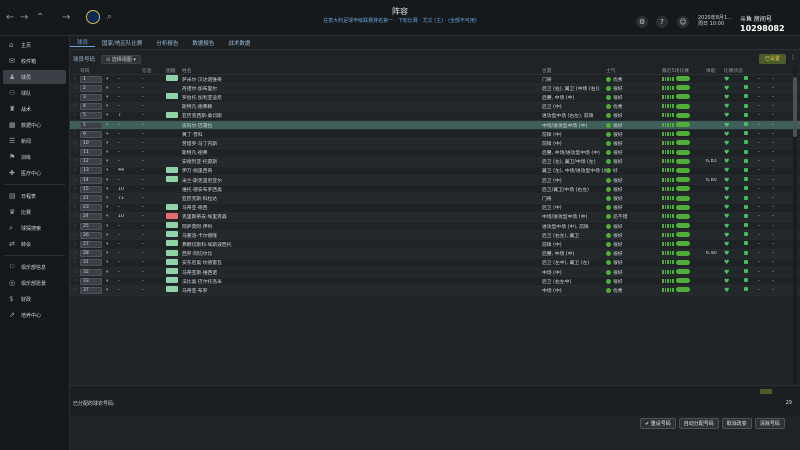 The height and width of the screenshot is (450, 800). What do you see at coordinates (34, 299) in the screenshot?
I see `sidebar-item-15: $ 财政` at bounding box center [34, 299].